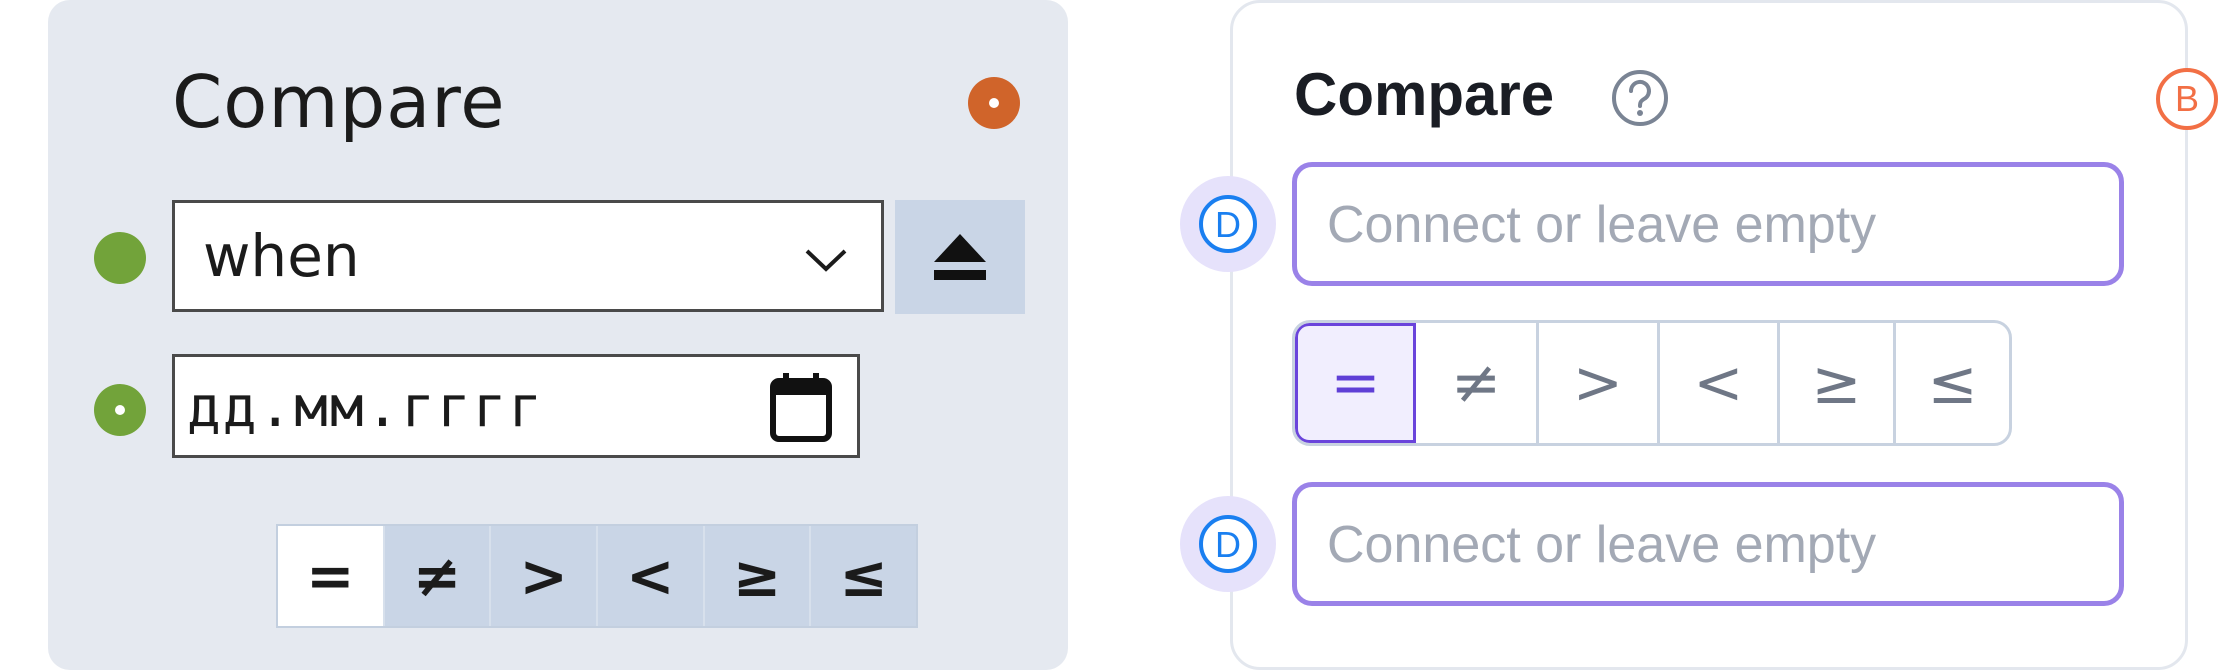 The image size is (2236, 672). What do you see at coordinates (994, 103) in the screenshot?
I see `output-port` at bounding box center [994, 103].